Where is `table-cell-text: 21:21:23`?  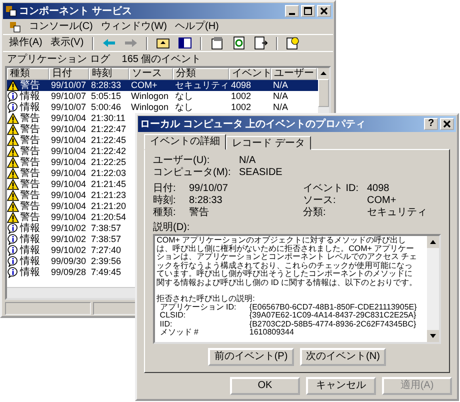
table-cell-text: 21:21:23 is located at coordinates (109, 195).